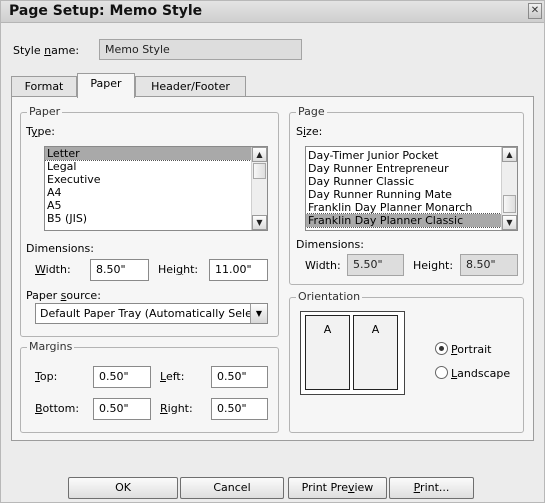 This screenshot has width=545, height=503. Describe the element at coordinates (411, 194) in the screenshot. I see `list-item: Day Runner Running Mate` at that location.